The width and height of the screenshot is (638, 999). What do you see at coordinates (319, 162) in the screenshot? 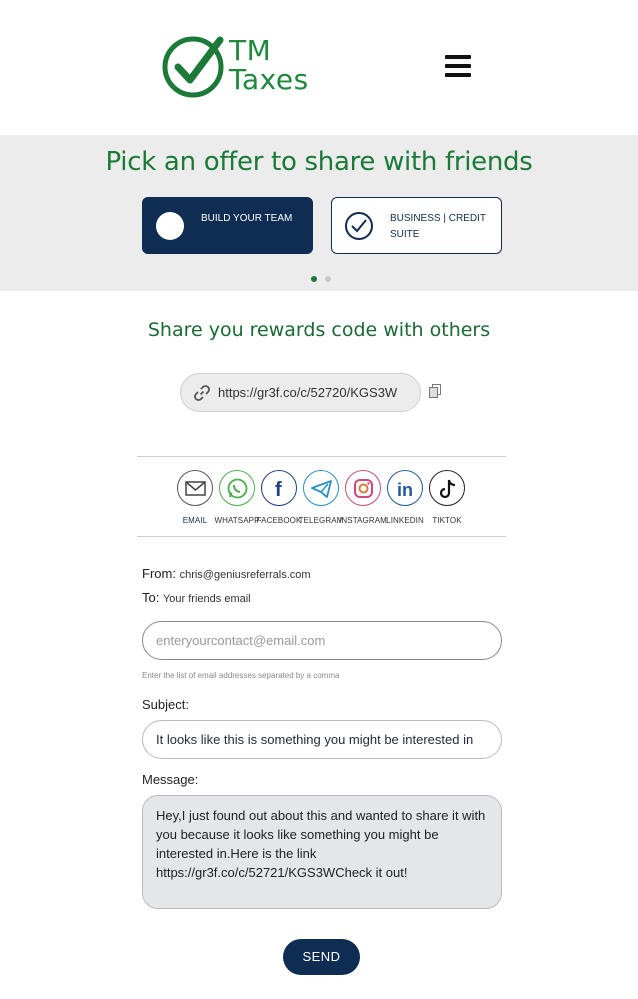
I see `offers-title: Pick an offer to share with friends` at bounding box center [319, 162].